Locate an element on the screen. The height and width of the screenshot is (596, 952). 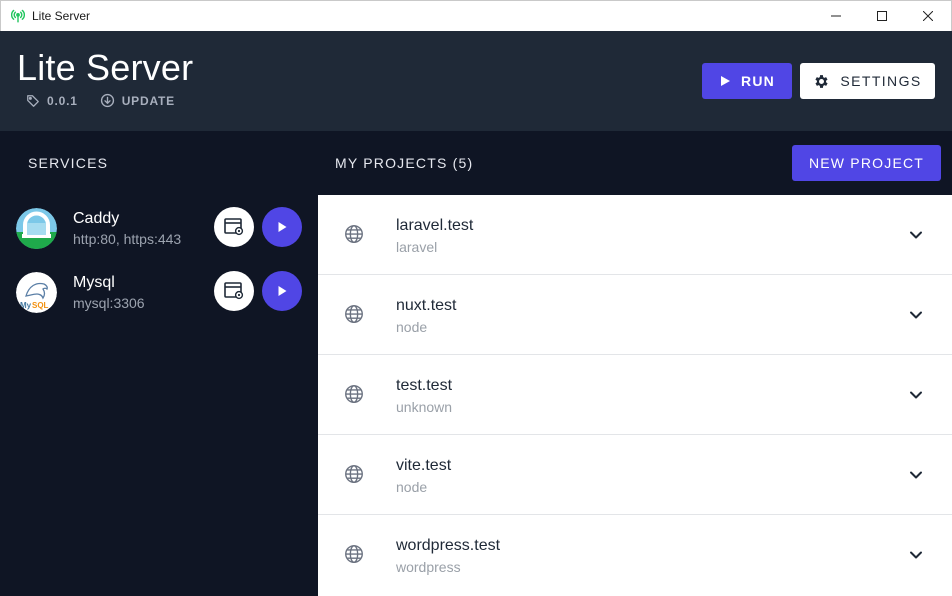
run-button: RUN is located at coordinates (747, 81).